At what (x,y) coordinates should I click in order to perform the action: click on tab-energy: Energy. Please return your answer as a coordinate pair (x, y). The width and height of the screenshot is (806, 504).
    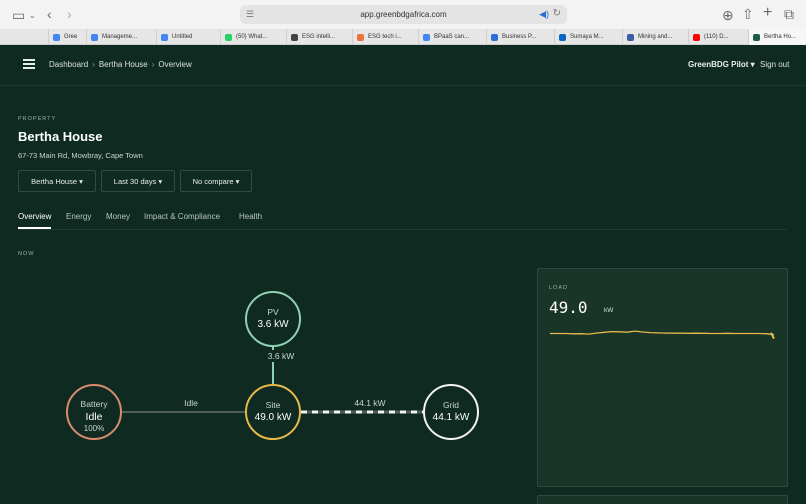
    Looking at the image, I should click on (78, 216).